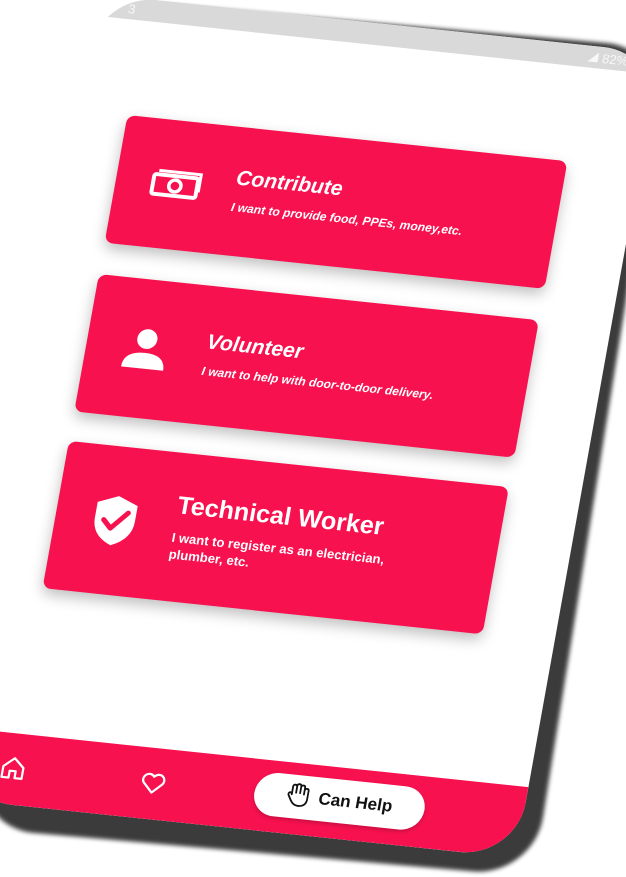 This screenshot has height=877, width=626. What do you see at coordinates (355, 802) in the screenshot?
I see `can-help-label: Can Help` at bounding box center [355, 802].